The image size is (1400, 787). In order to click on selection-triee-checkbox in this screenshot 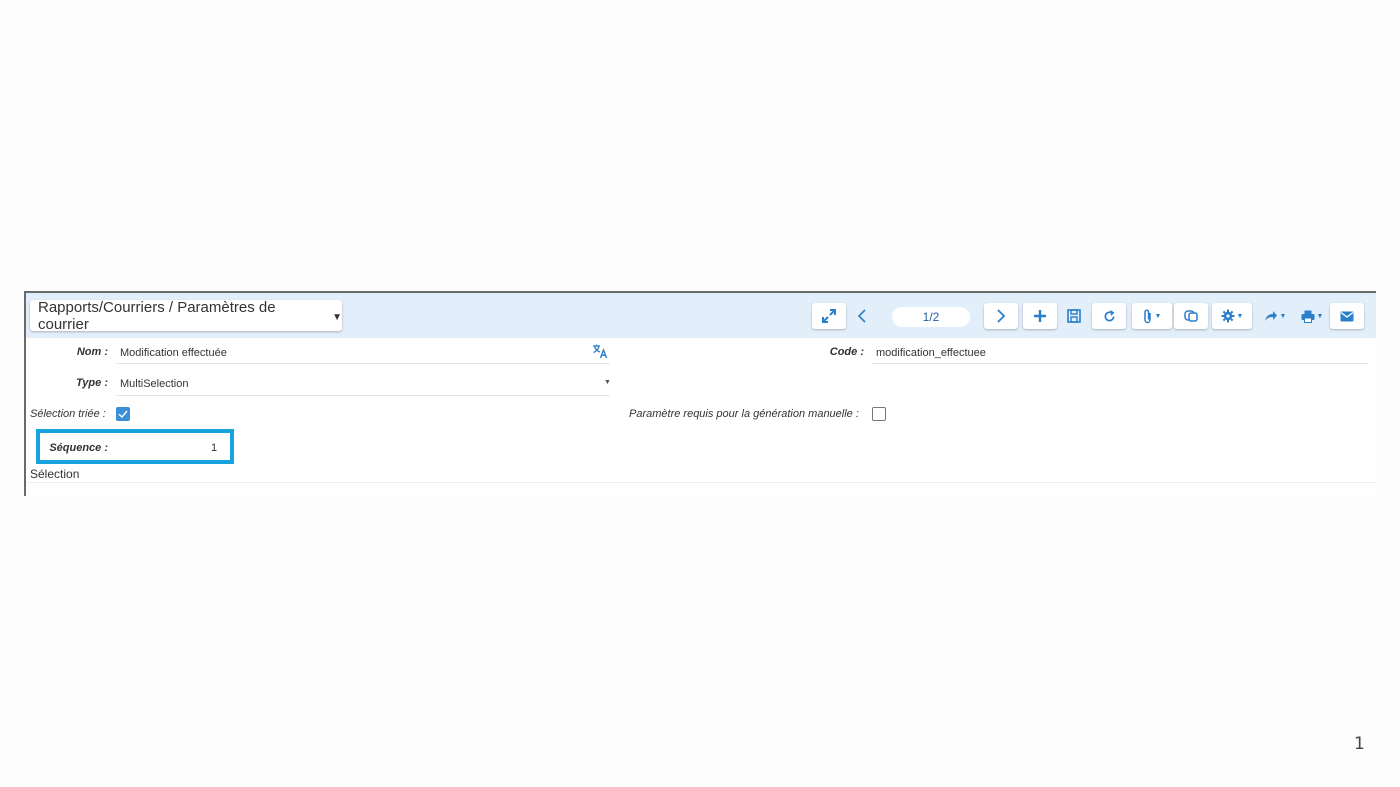, I will do `click(123, 414)`.